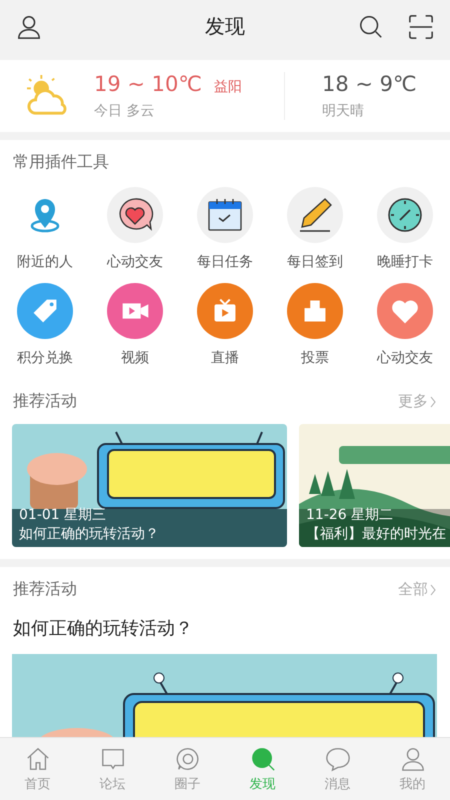  Describe the element at coordinates (421, 27) in the screenshot. I see `scan-icon` at that location.